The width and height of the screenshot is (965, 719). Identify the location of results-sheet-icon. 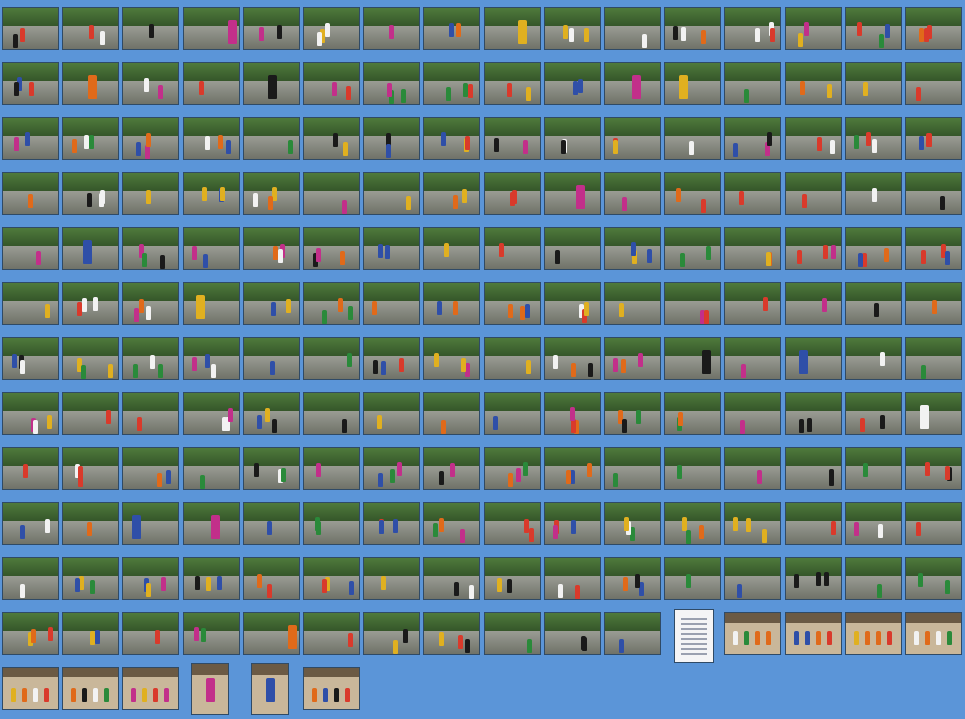
(694, 636).